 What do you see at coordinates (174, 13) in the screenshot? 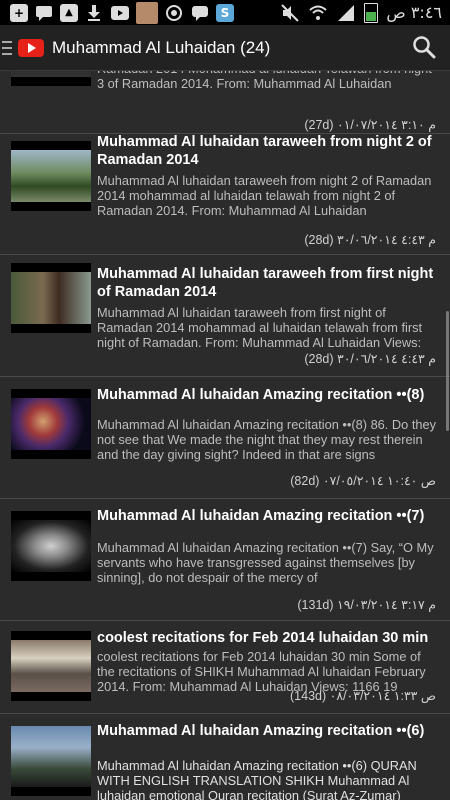
I see `whatsapp-icon` at bounding box center [174, 13].